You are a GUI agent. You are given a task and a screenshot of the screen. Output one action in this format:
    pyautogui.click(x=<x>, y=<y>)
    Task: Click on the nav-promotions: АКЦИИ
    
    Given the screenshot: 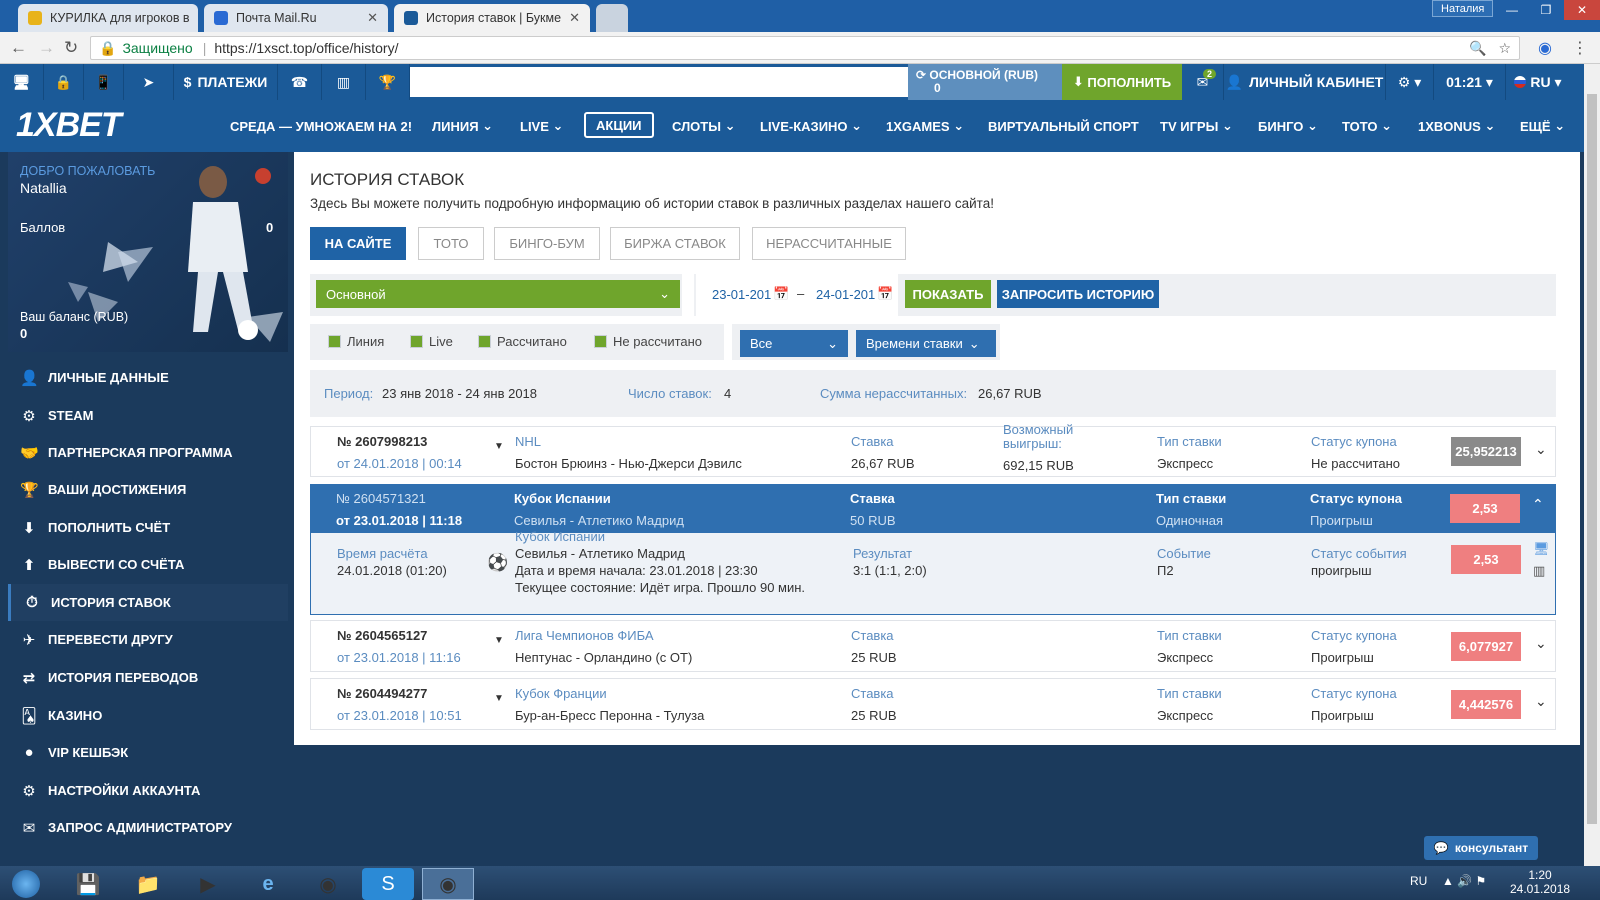 What is the action you would take?
    pyautogui.click(x=619, y=125)
    